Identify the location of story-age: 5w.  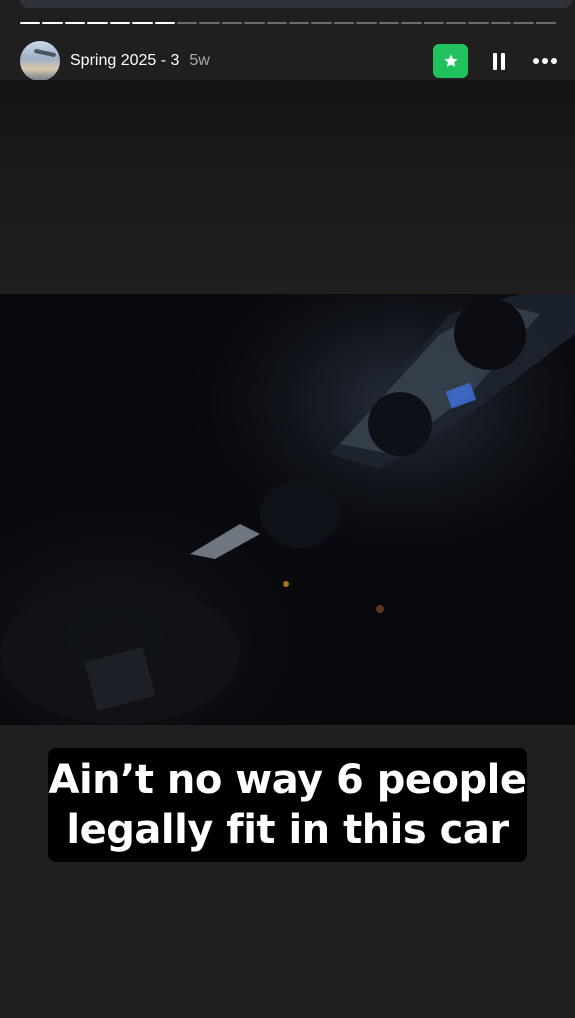
(199, 60).